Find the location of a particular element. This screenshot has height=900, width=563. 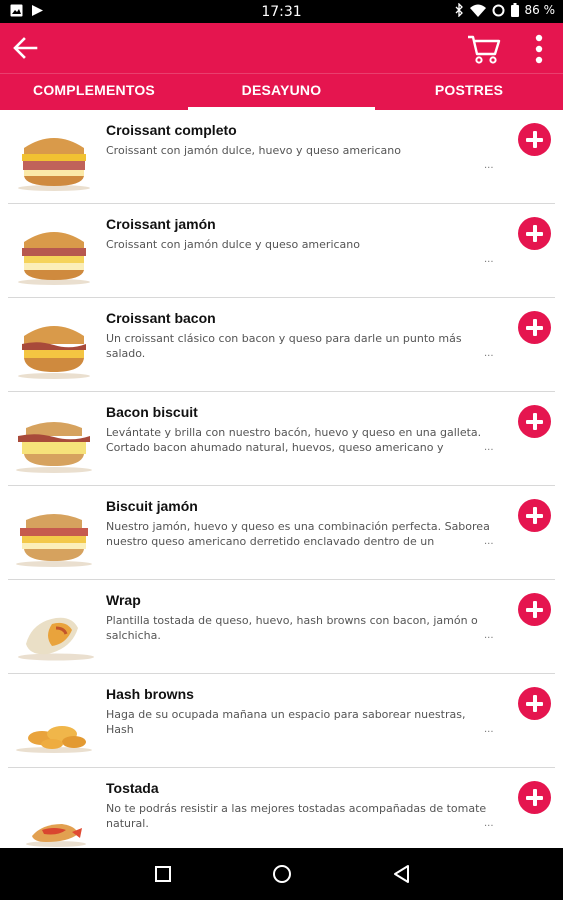

croissant-ham-image is located at coordinates (54, 258).